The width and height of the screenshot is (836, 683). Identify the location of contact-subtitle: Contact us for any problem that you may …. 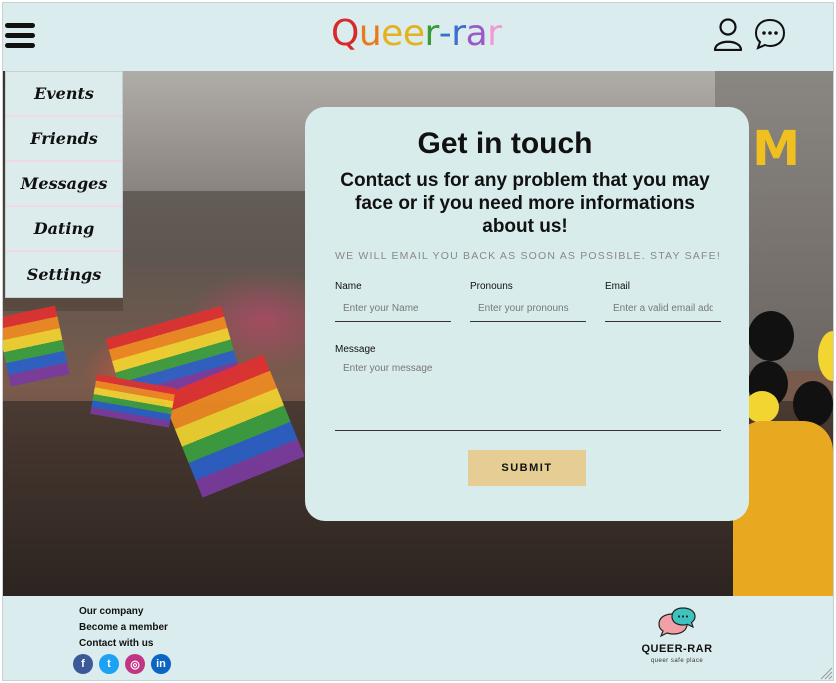
(525, 203).